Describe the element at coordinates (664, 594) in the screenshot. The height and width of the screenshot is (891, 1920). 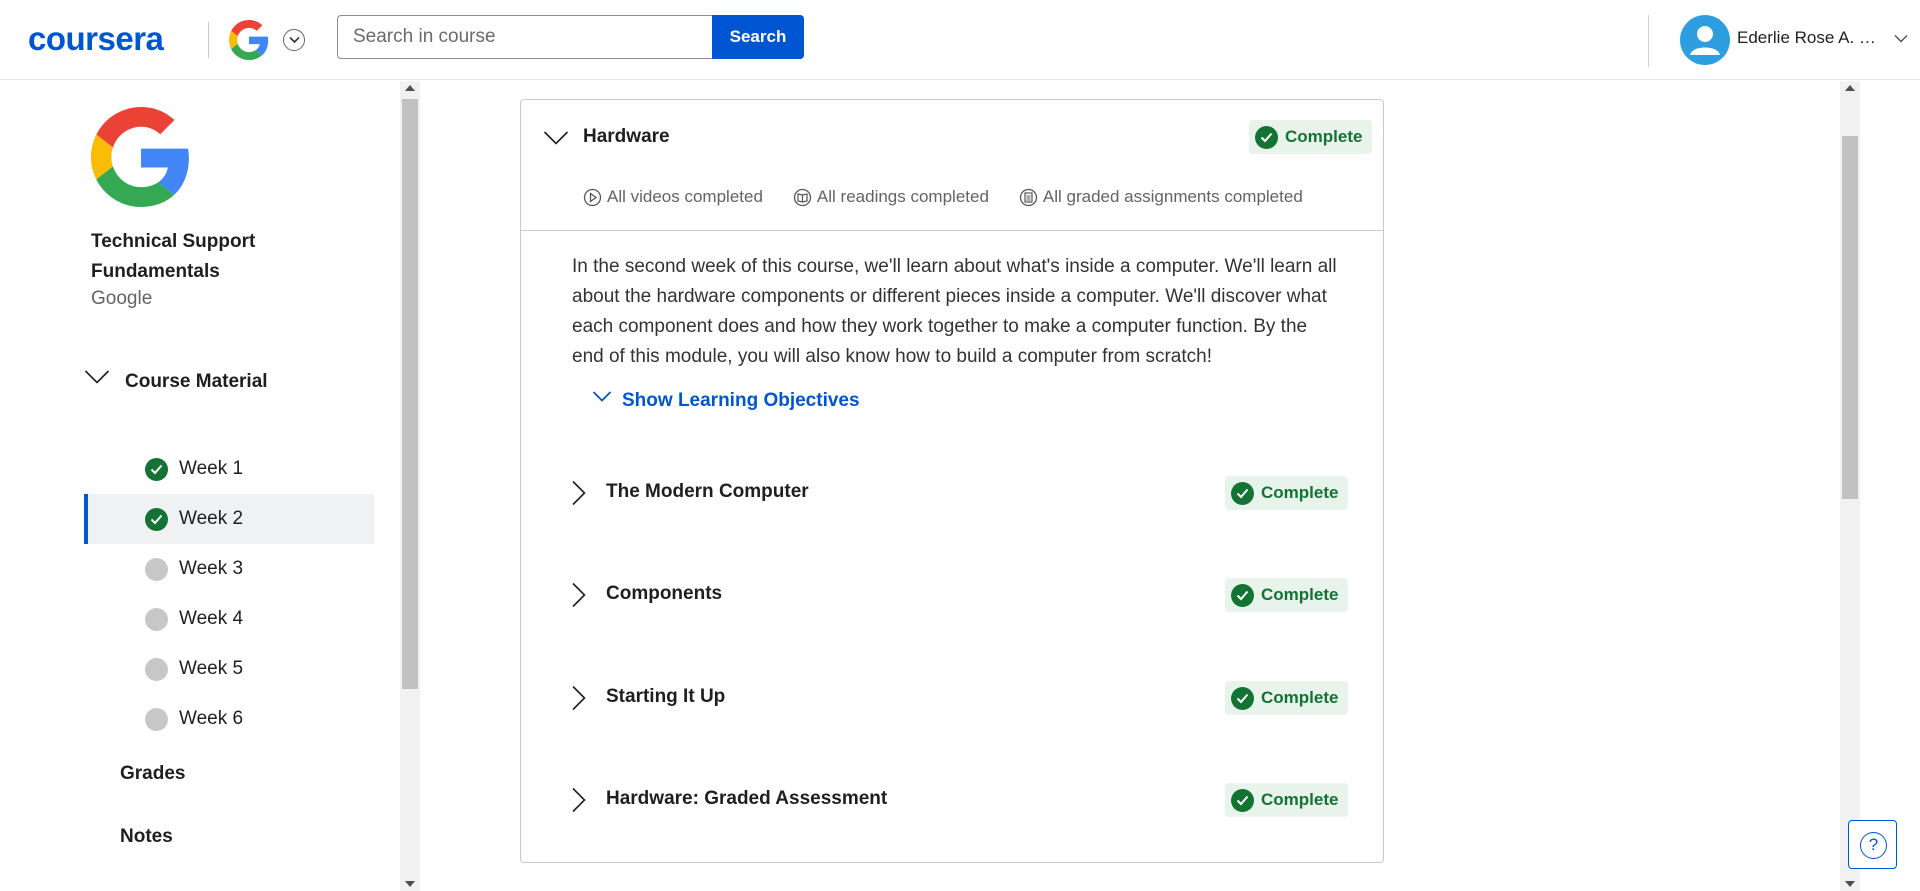
I see `lesson-title: Components` at that location.